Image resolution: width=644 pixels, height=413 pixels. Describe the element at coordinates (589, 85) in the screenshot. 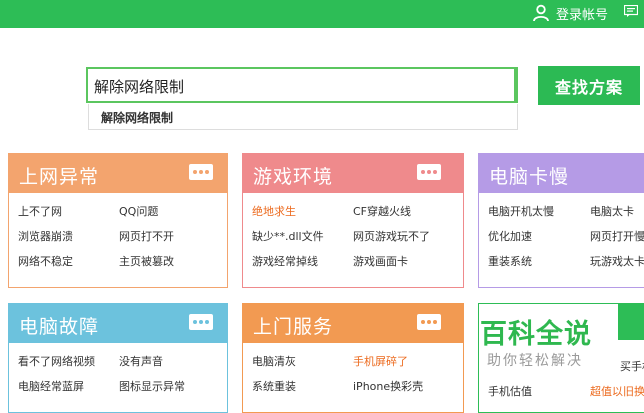

I see `search-button: 查找方案` at that location.